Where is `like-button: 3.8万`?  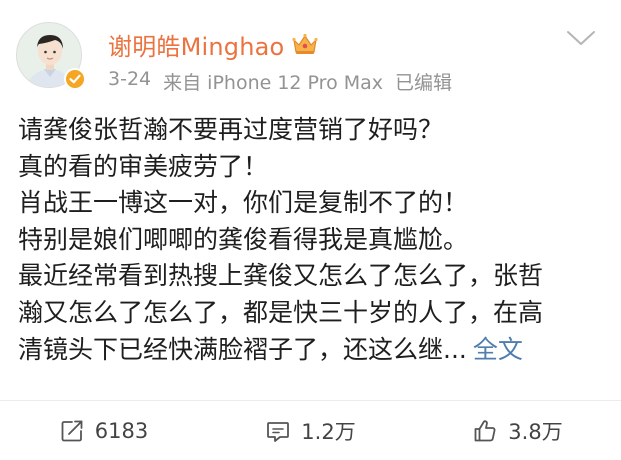 like-button: 3.8万 is located at coordinates (517, 430).